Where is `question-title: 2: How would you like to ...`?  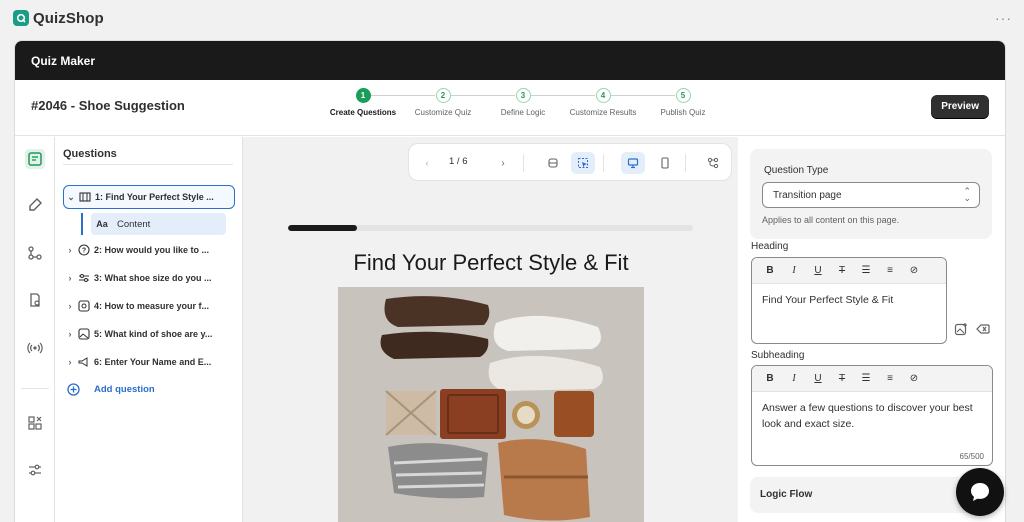 question-title: 2: How would you like to ... is located at coordinates (152, 250).